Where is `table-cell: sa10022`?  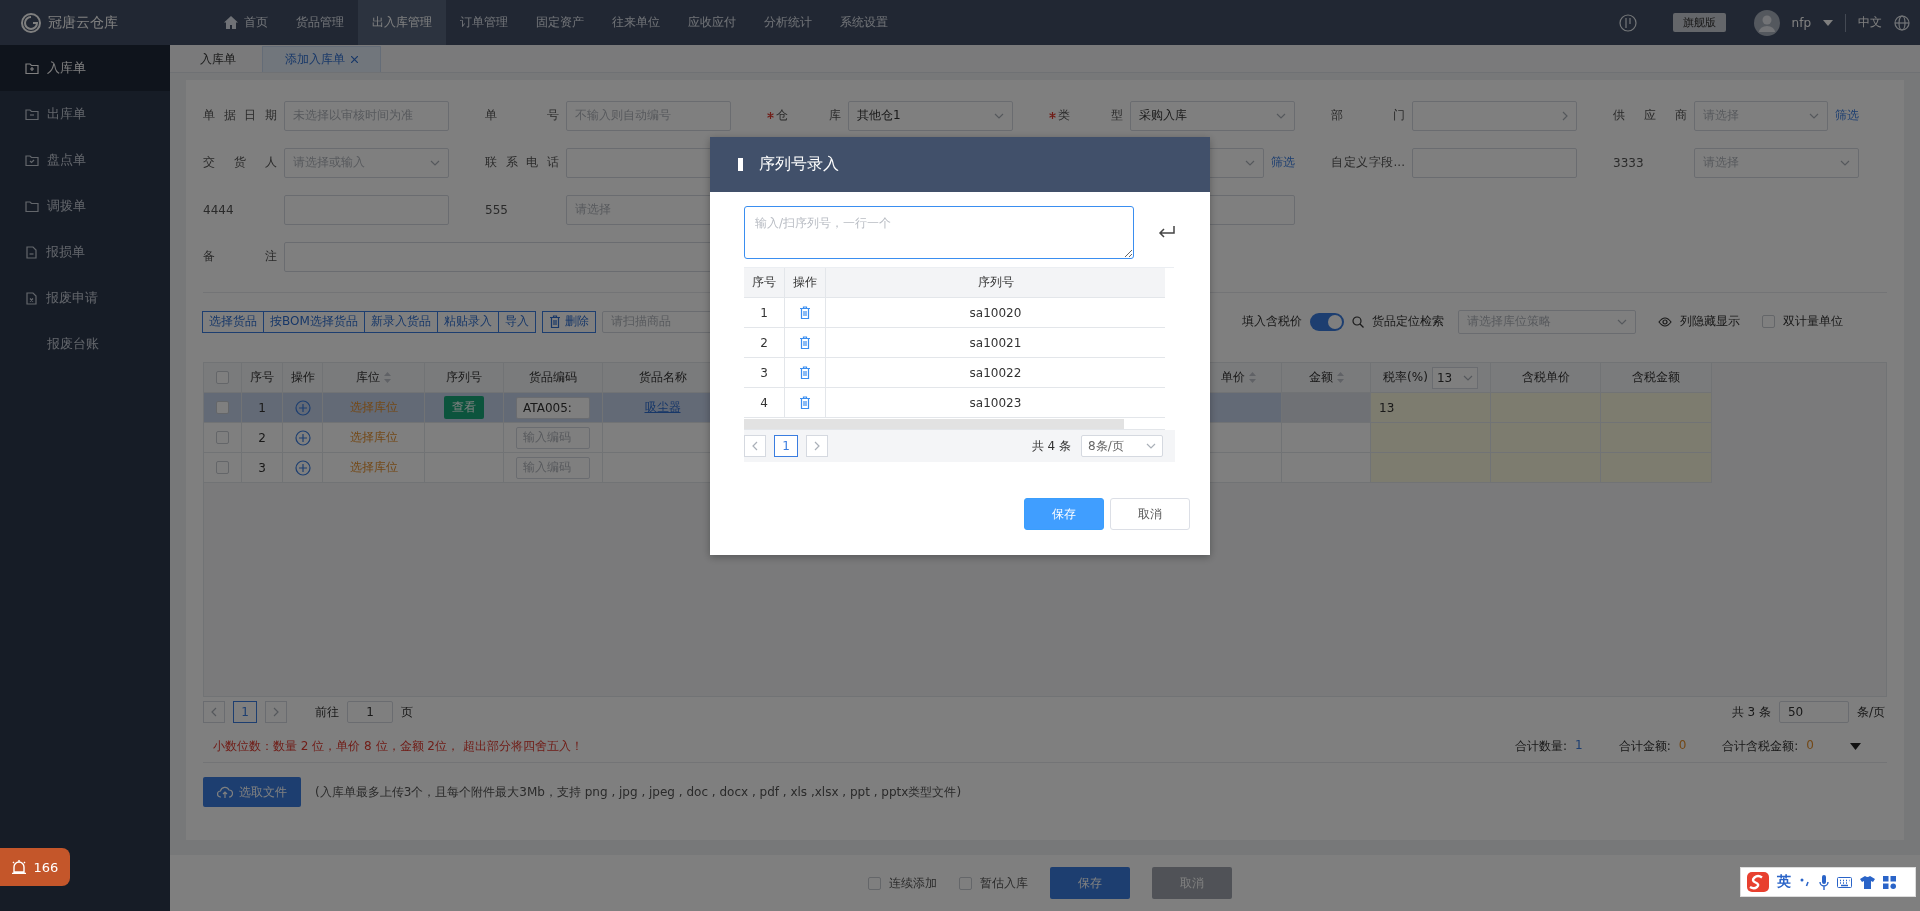
table-cell: sa10022 is located at coordinates (995, 372).